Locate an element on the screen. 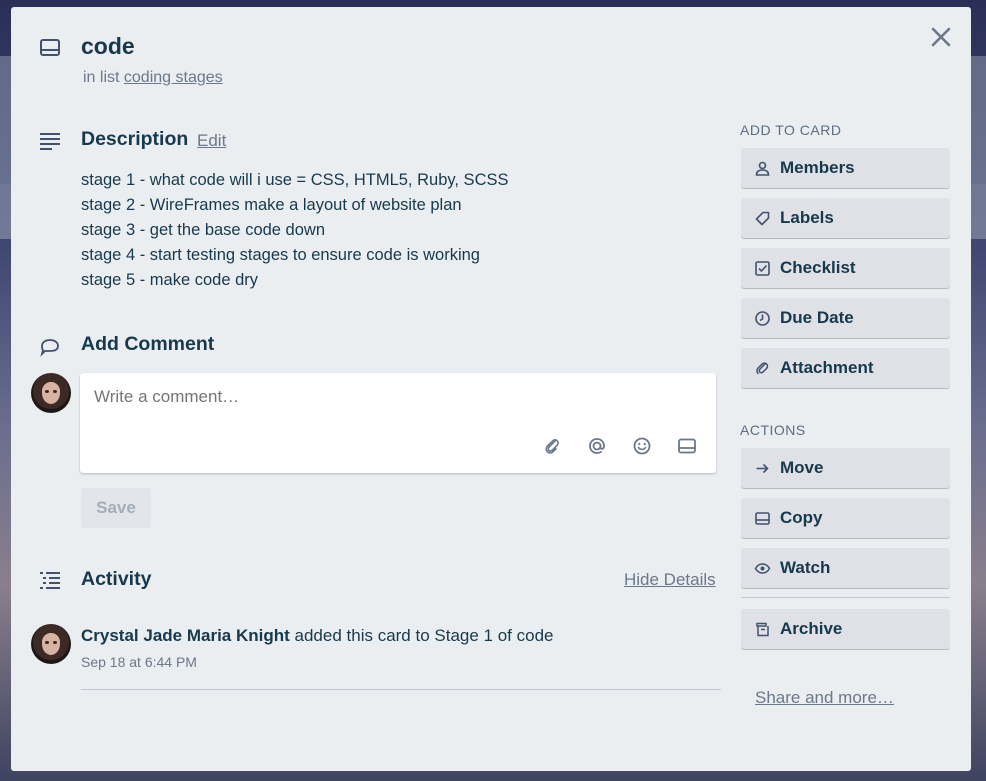 The height and width of the screenshot is (781, 986). list-name-link: coding stages is located at coordinates (173, 77).